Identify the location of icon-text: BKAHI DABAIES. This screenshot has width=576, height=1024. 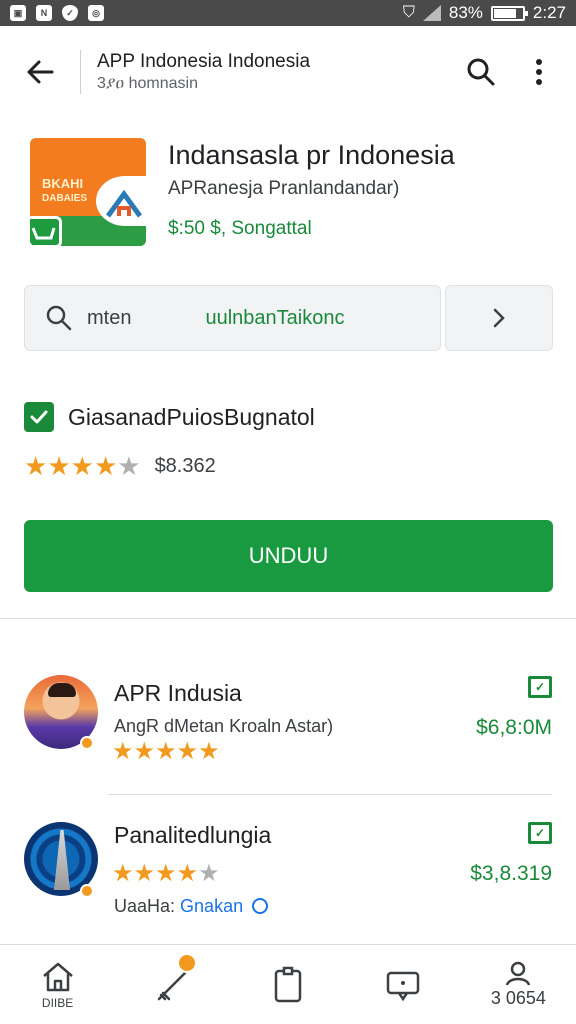
(64, 191).